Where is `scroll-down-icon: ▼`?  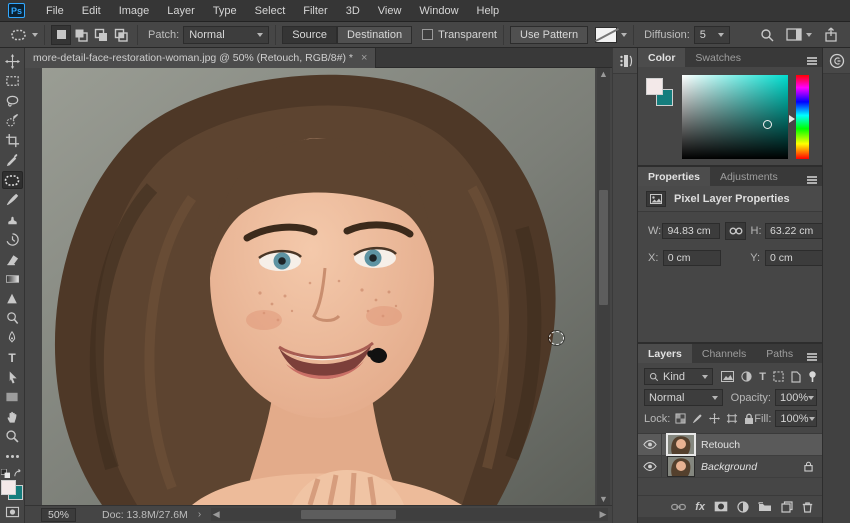 scroll-down-icon: ▼ is located at coordinates (603, 499).